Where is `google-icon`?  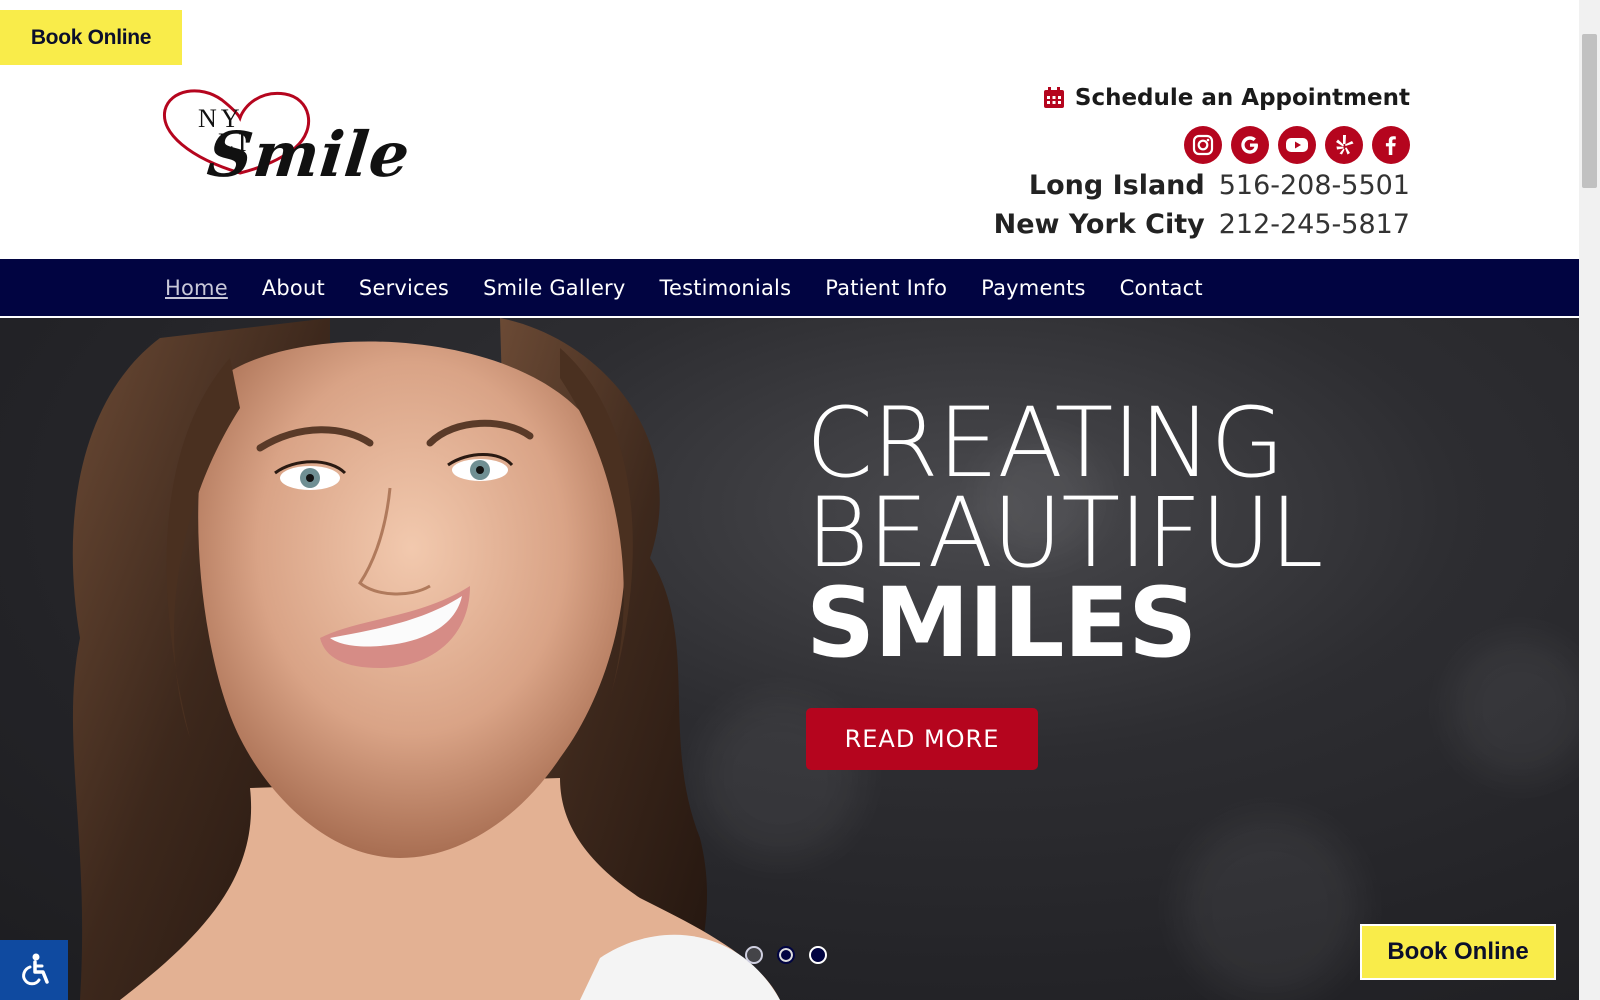 google-icon is located at coordinates (1250, 145).